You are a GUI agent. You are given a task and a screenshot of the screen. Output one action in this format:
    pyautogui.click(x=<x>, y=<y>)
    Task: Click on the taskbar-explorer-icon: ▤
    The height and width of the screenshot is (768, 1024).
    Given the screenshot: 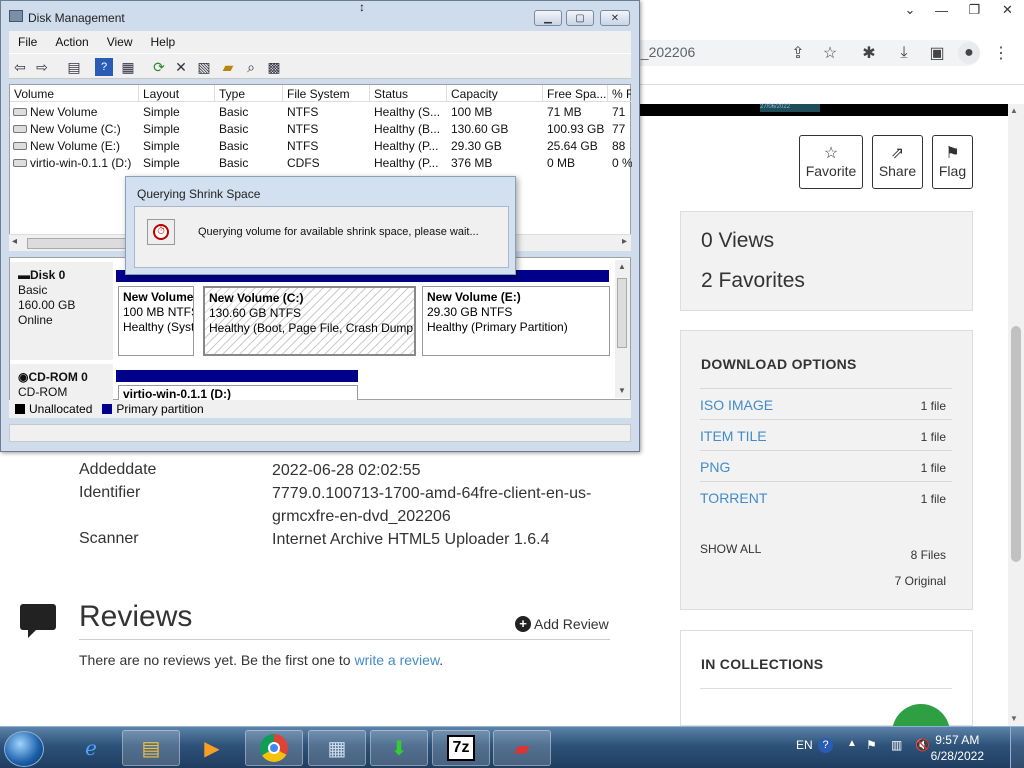 What is the action you would take?
    pyautogui.click(x=151, y=748)
    